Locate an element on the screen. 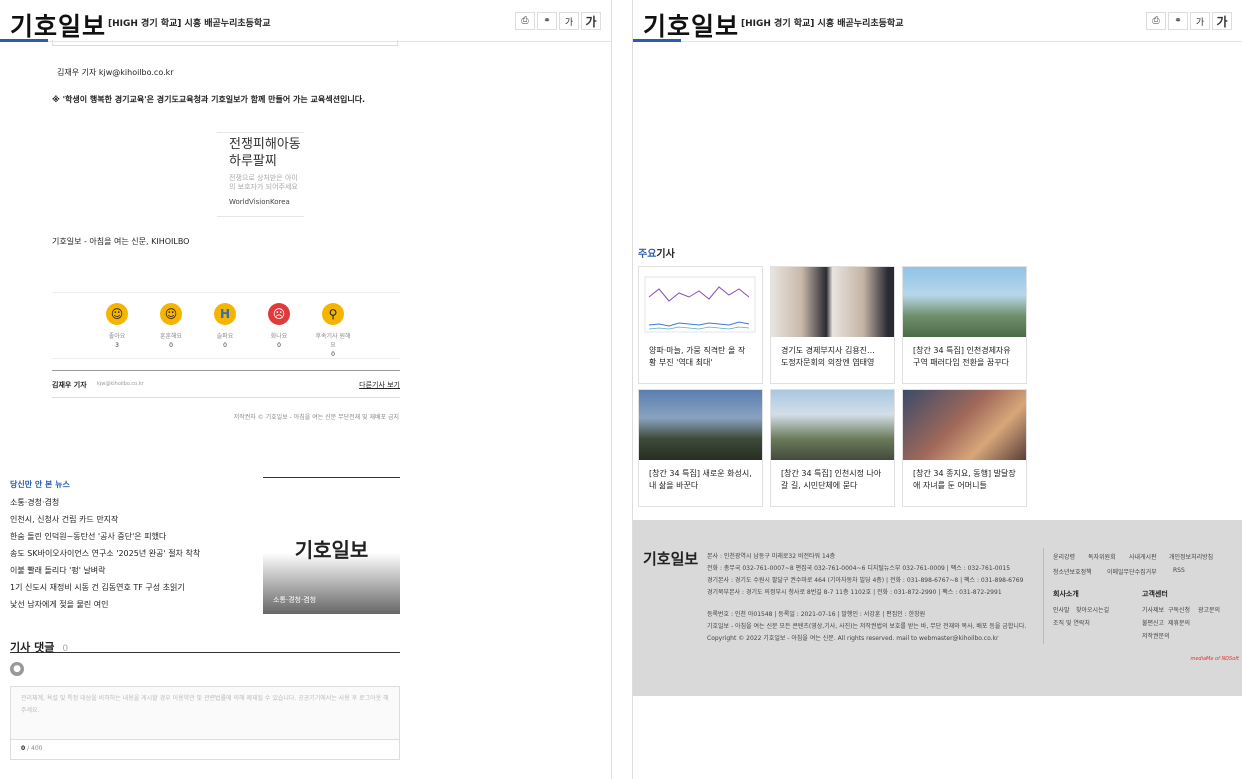 The width and height of the screenshot is (1242, 779). footer-link-tip: 기사제보 is located at coordinates (1153, 609).